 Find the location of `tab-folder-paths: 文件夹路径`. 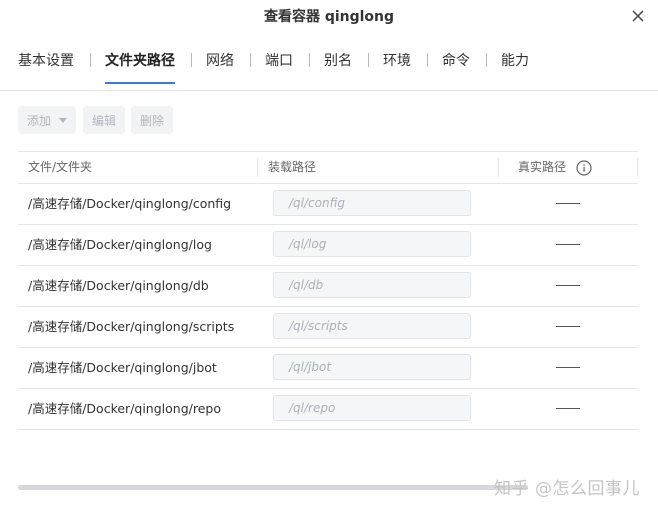

tab-folder-paths: 文件夹路径 is located at coordinates (140, 67).